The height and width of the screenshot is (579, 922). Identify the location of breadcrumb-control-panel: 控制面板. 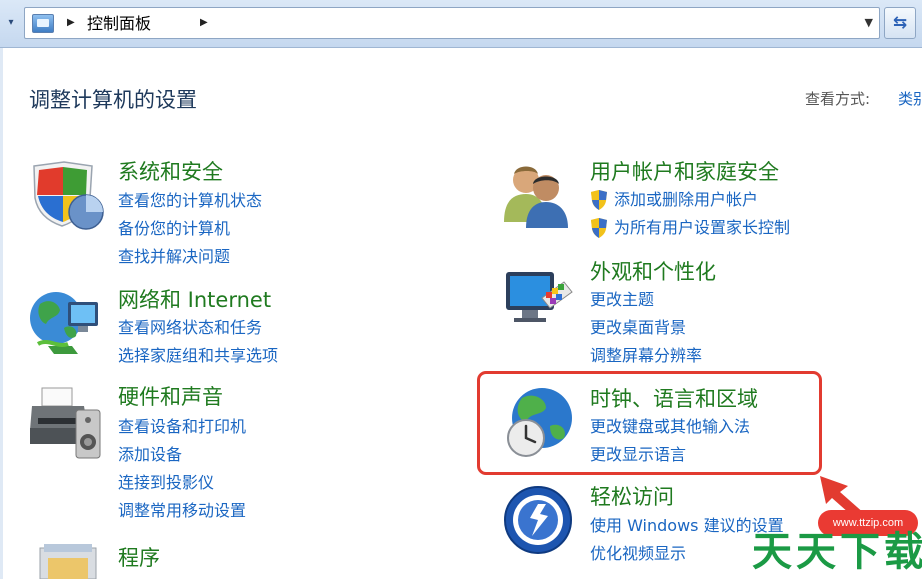
(119, 24).